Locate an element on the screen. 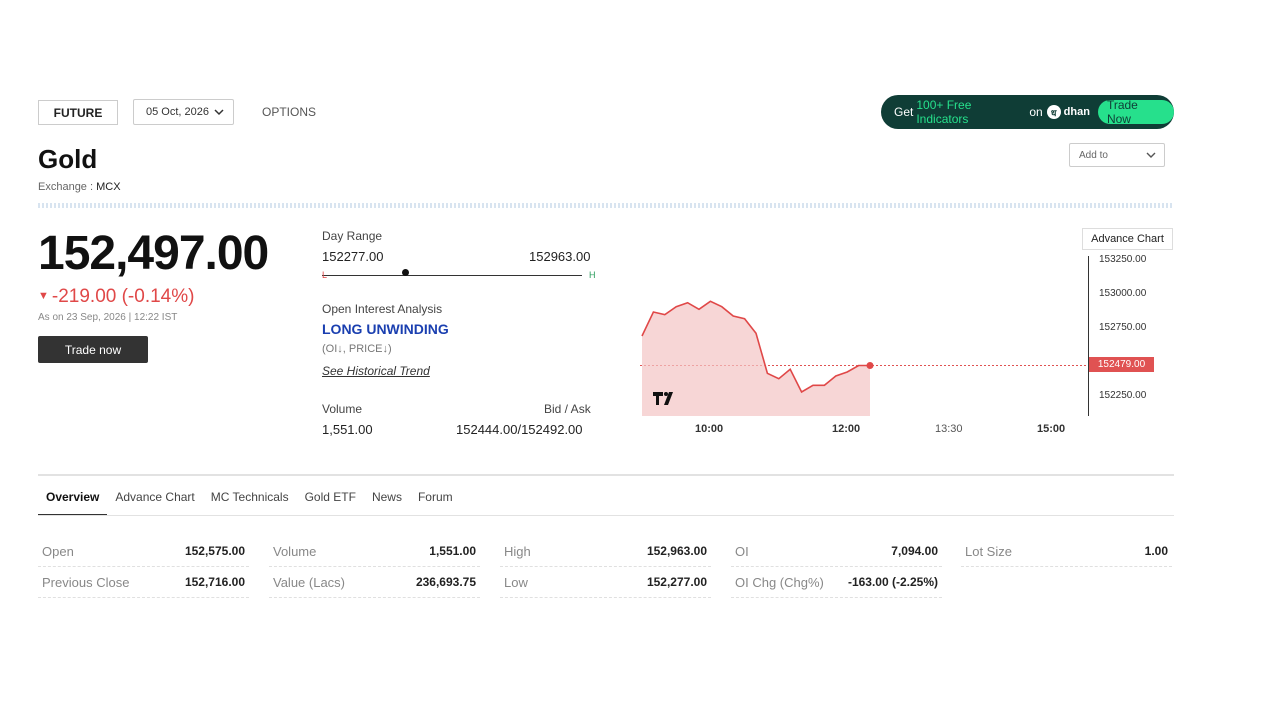 The image size is (1280, 720). stat-label: Value (Lacs) is located at coordinates (309, 582).